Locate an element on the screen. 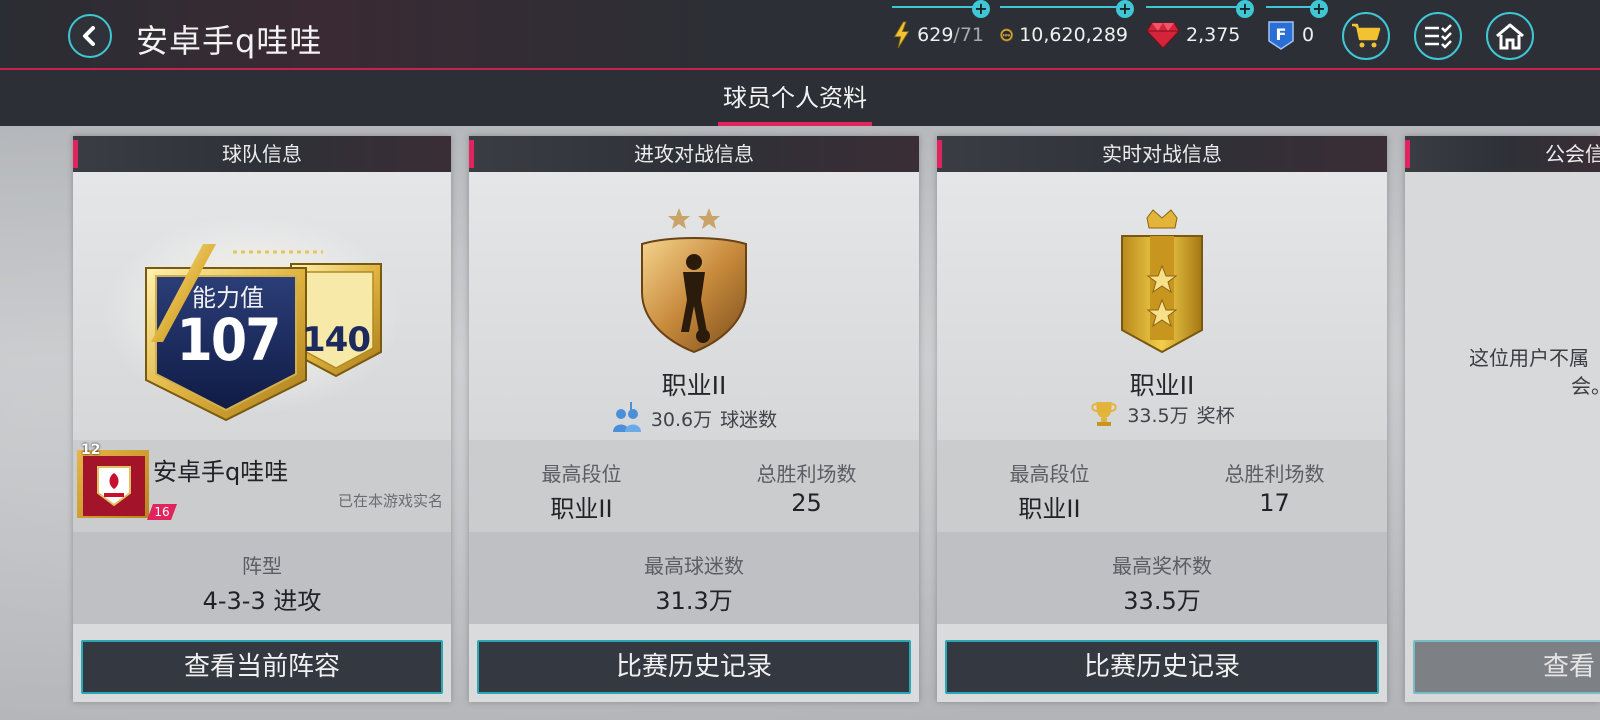  total-wins-block: 总胜利场数 17 is located at coordinates (1274, 487).